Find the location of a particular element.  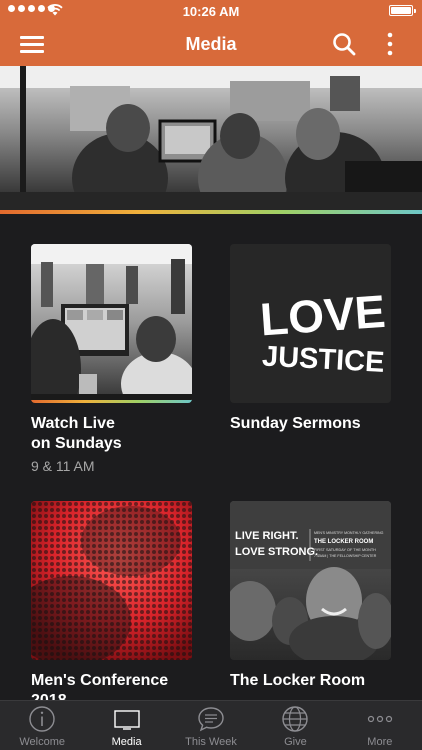

chat-bubble-icon is located at coordinates (211, 719).